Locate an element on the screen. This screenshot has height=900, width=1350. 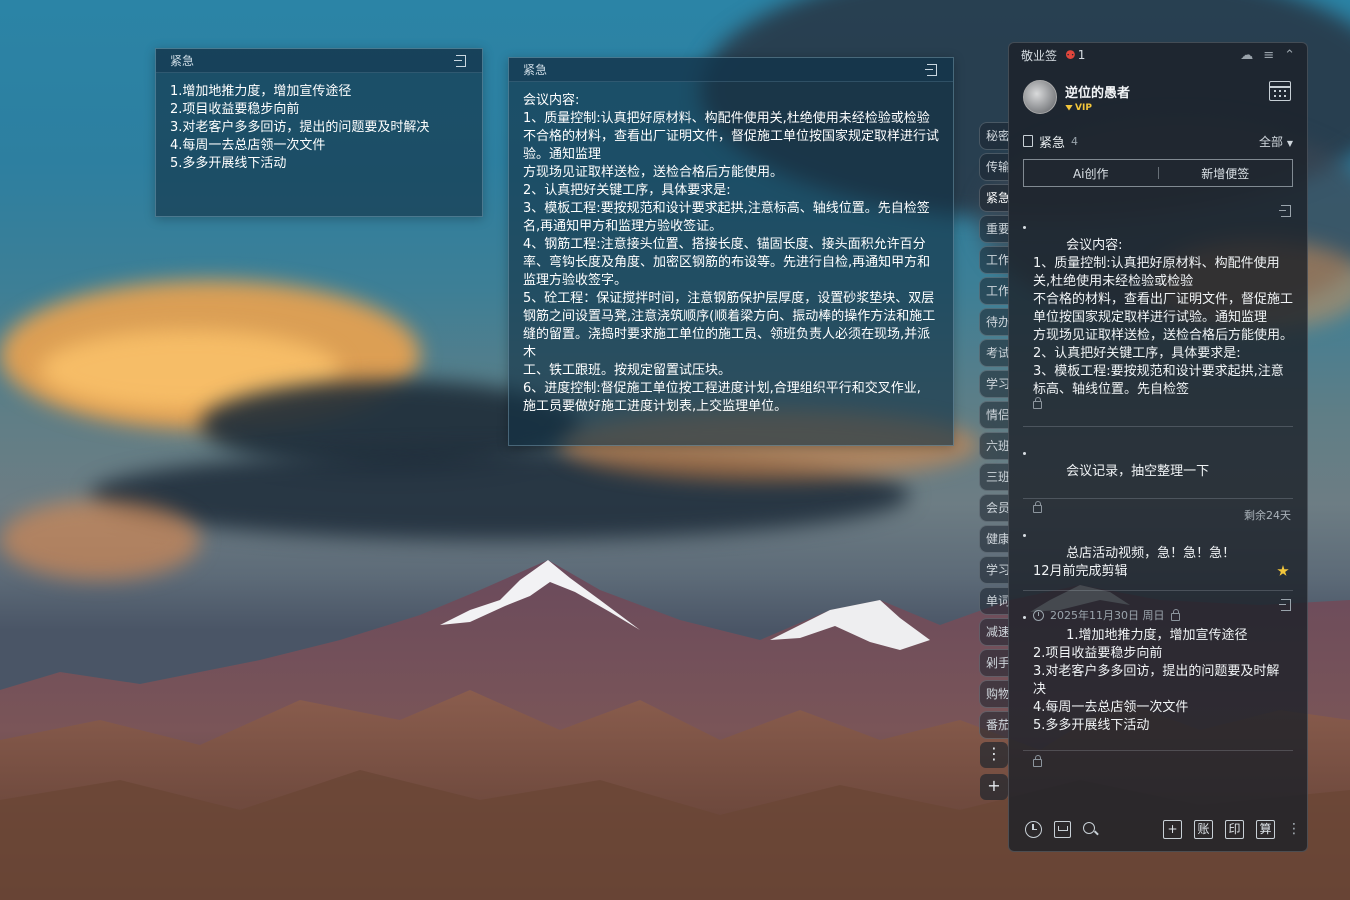
vip-badge: VIP is located at coordinates (1097, 108).